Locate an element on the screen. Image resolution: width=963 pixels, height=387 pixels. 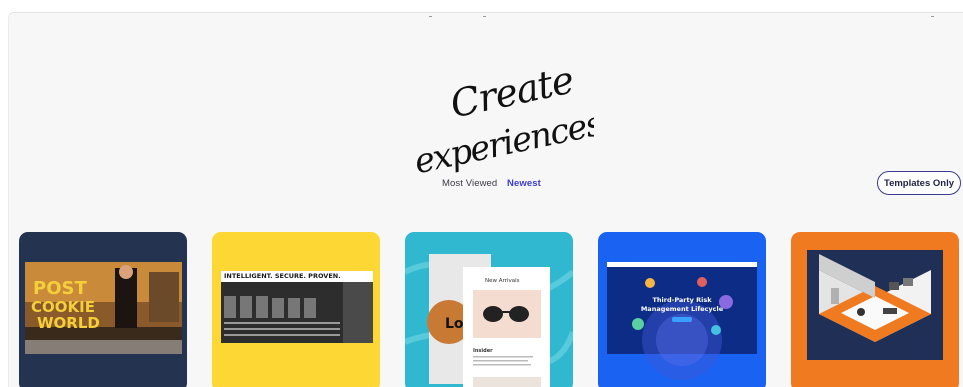
sort-most-viewed: Most Viewed is located at coordinates (469, 183).